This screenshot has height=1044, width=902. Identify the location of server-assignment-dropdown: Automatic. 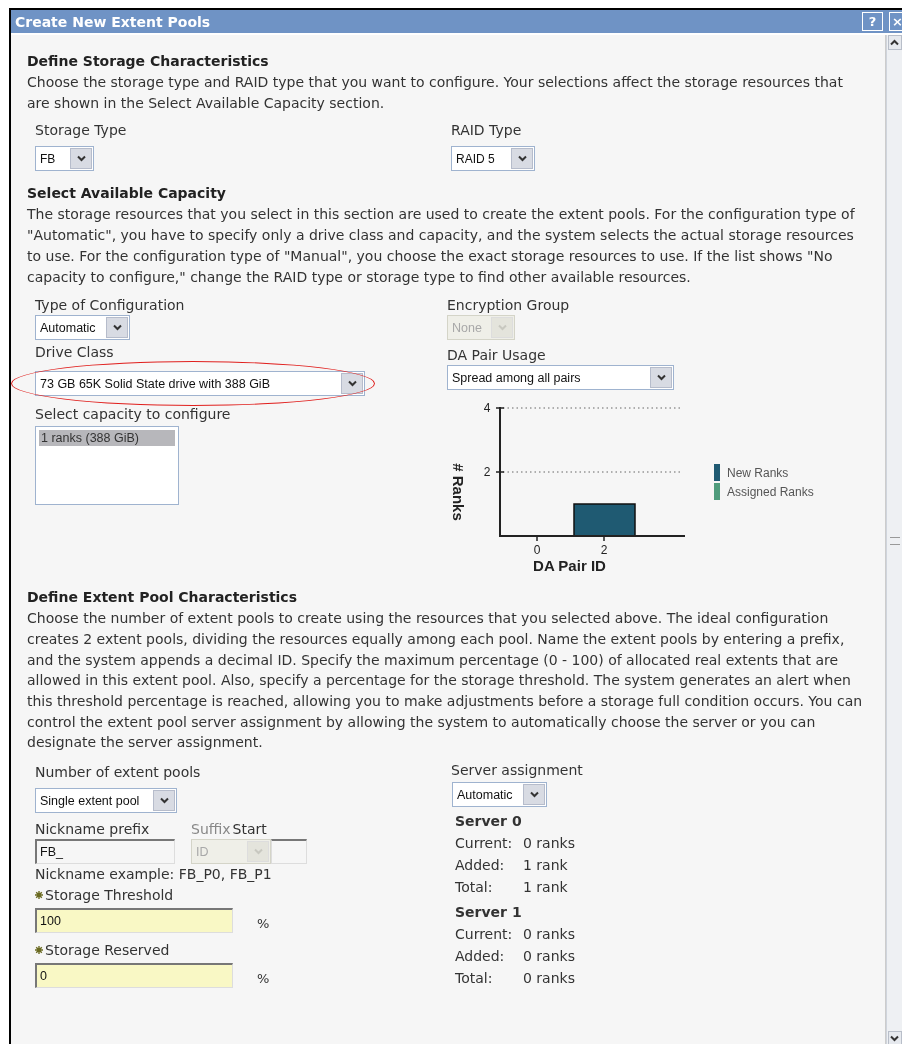
(499, 795).